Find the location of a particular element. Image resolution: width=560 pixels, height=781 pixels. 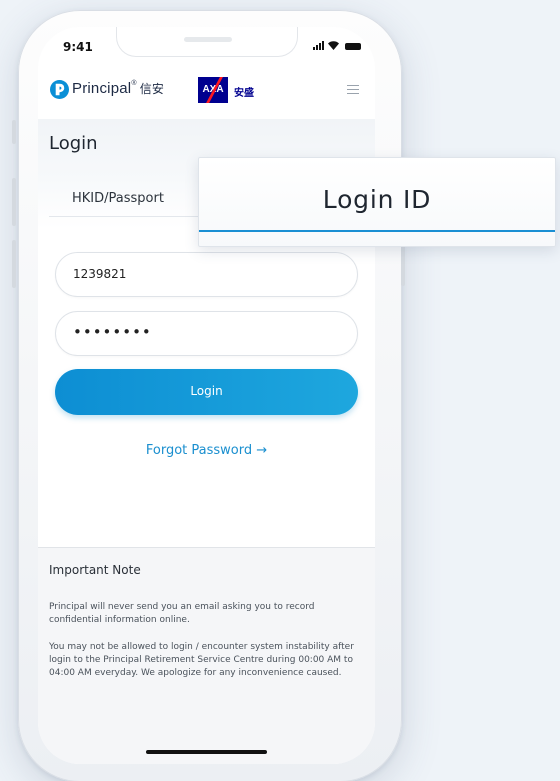

wifi-icon is located at coordinates (333, 45).